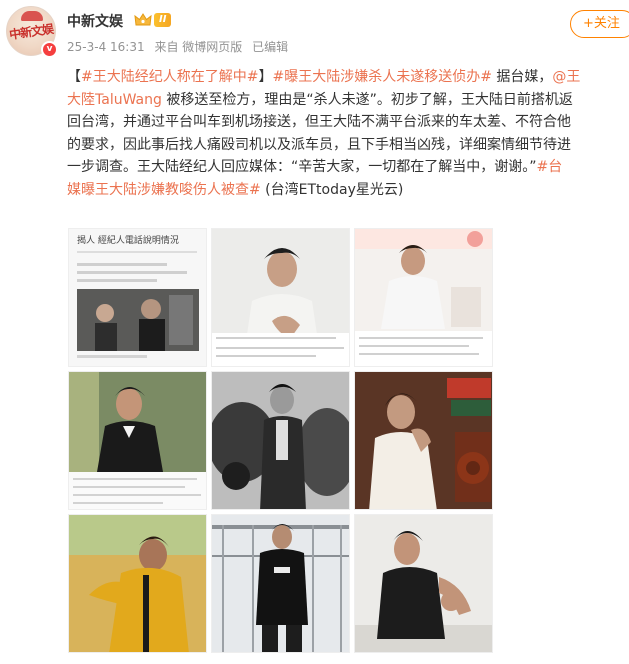  I want to click on tshirt-image, so click(423, 583).